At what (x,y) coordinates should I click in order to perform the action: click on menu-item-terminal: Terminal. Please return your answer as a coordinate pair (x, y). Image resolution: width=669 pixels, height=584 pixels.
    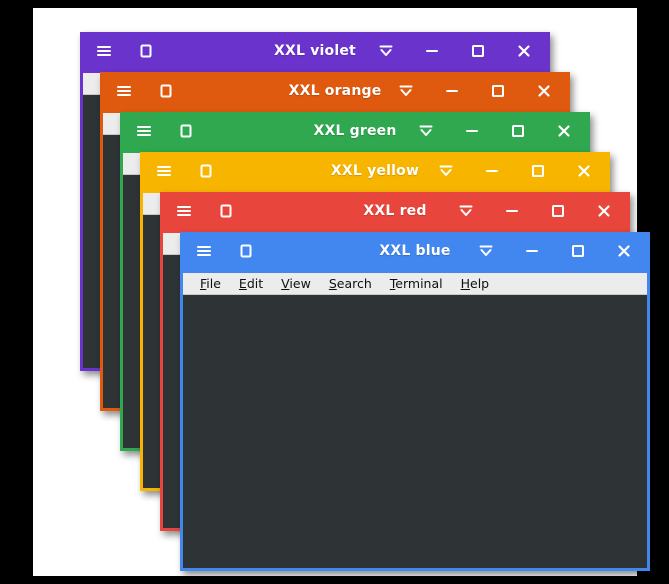
    Looking at the image, I should click on (416, 283).